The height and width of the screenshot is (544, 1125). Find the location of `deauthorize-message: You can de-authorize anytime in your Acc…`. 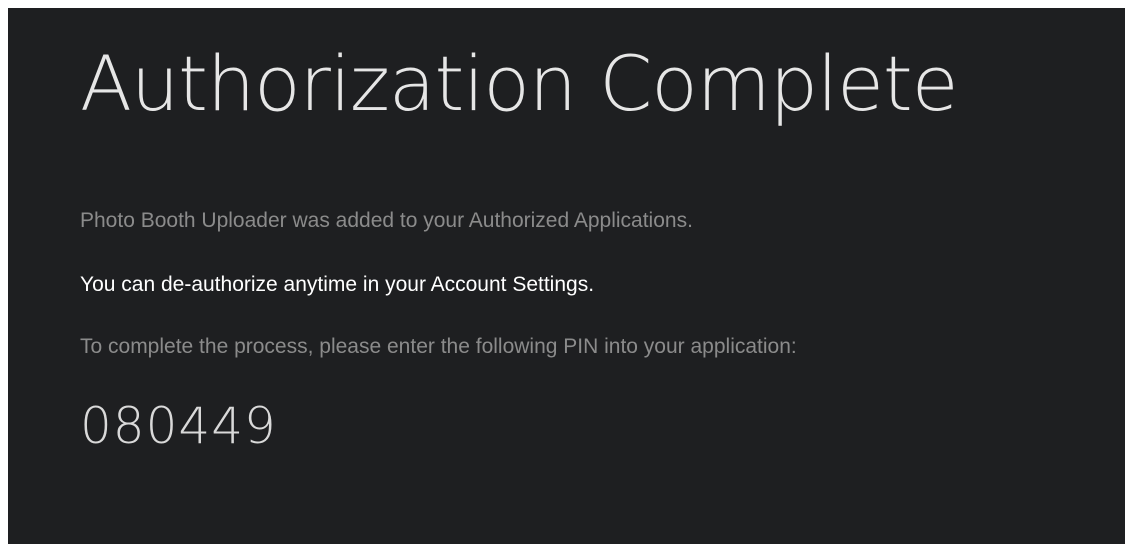

deauthorize-message: You can de-authorize anytime in your Acc… is located at coordinates (337, 284).